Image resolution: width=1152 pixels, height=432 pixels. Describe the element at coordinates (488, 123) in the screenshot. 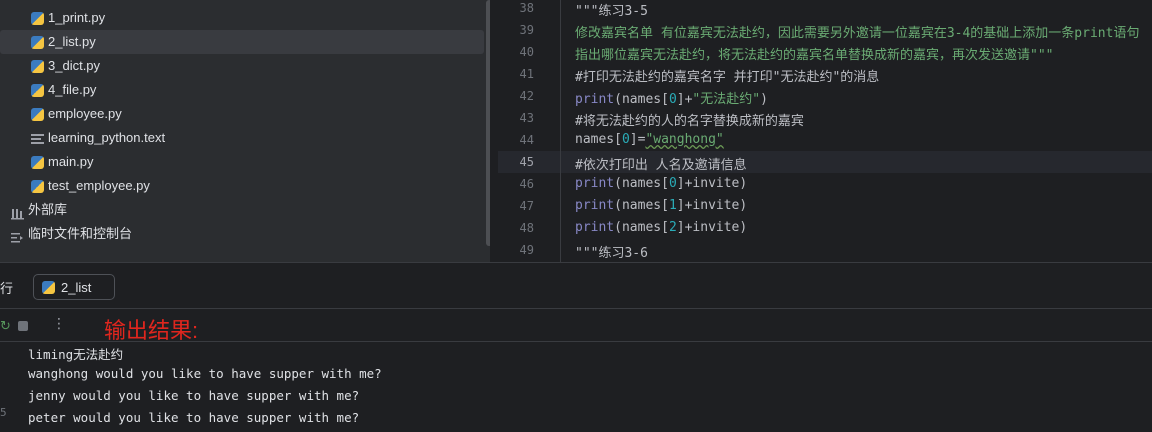

I see `tree-scrollbar` at that location.